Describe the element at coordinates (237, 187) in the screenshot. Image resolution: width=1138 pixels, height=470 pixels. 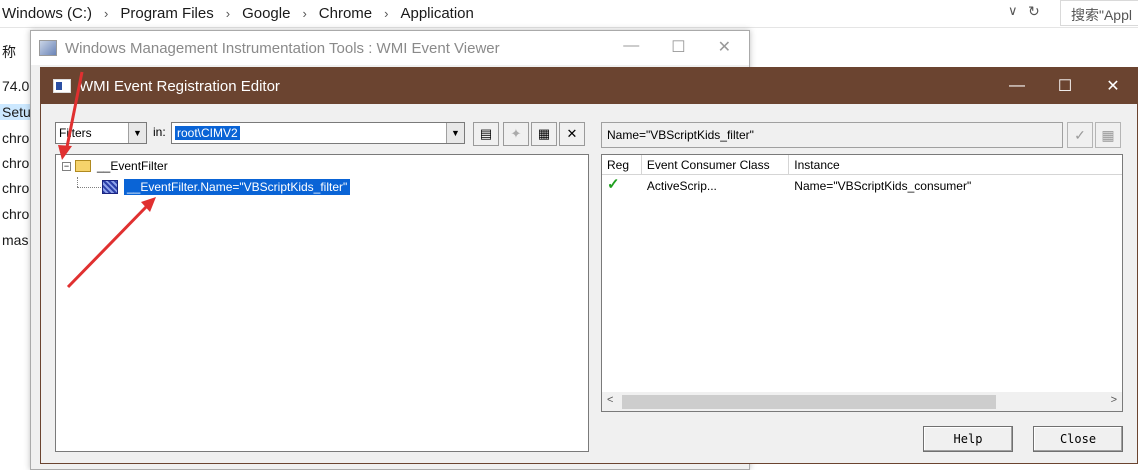
I see `tree-node-label: __EventFilter.Name="VBScriptKids_filter"` at that location.